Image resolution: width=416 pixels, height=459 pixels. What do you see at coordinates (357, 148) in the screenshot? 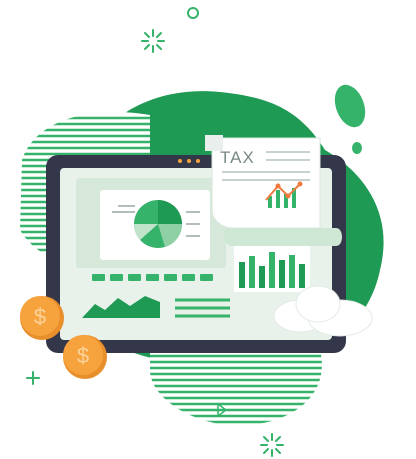
I see `blob-drop-small` at bounding box center [357, 148].